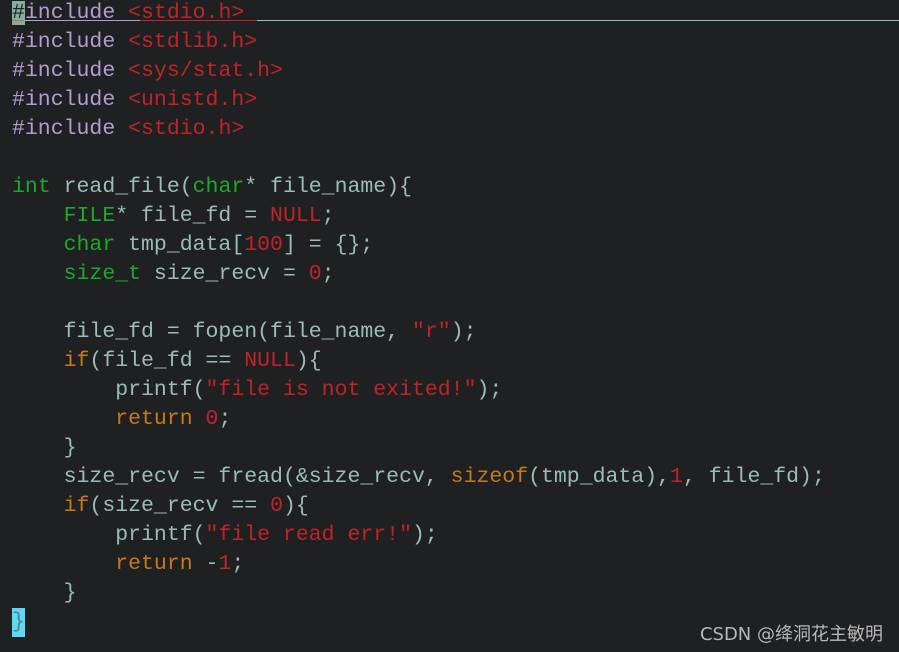 This screenshot has height=652, width=899. What do you see at coordinates (102, 274) in the screenshot?
I see `code-token: size_t` at bounding box center [102, 274].